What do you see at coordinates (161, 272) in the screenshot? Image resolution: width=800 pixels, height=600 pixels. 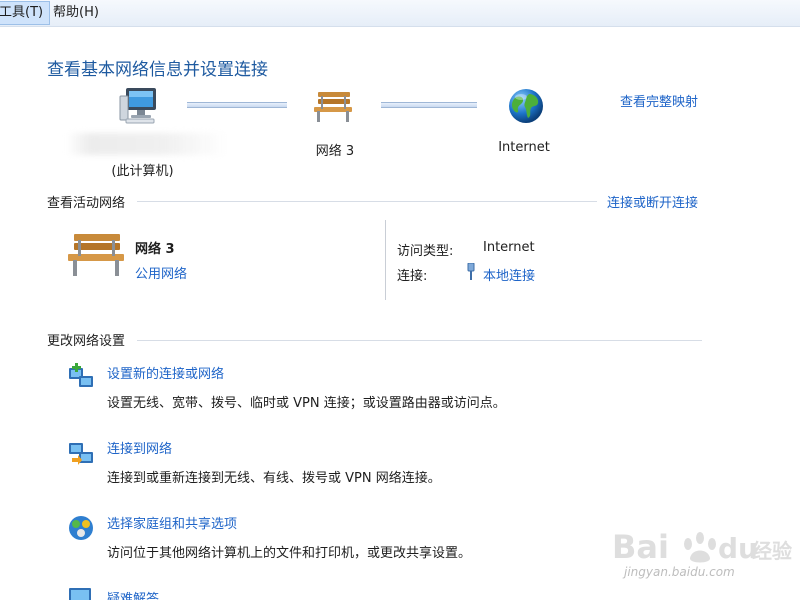 I see `network-type-link: 公用网络` at bounding box center [161, 272].